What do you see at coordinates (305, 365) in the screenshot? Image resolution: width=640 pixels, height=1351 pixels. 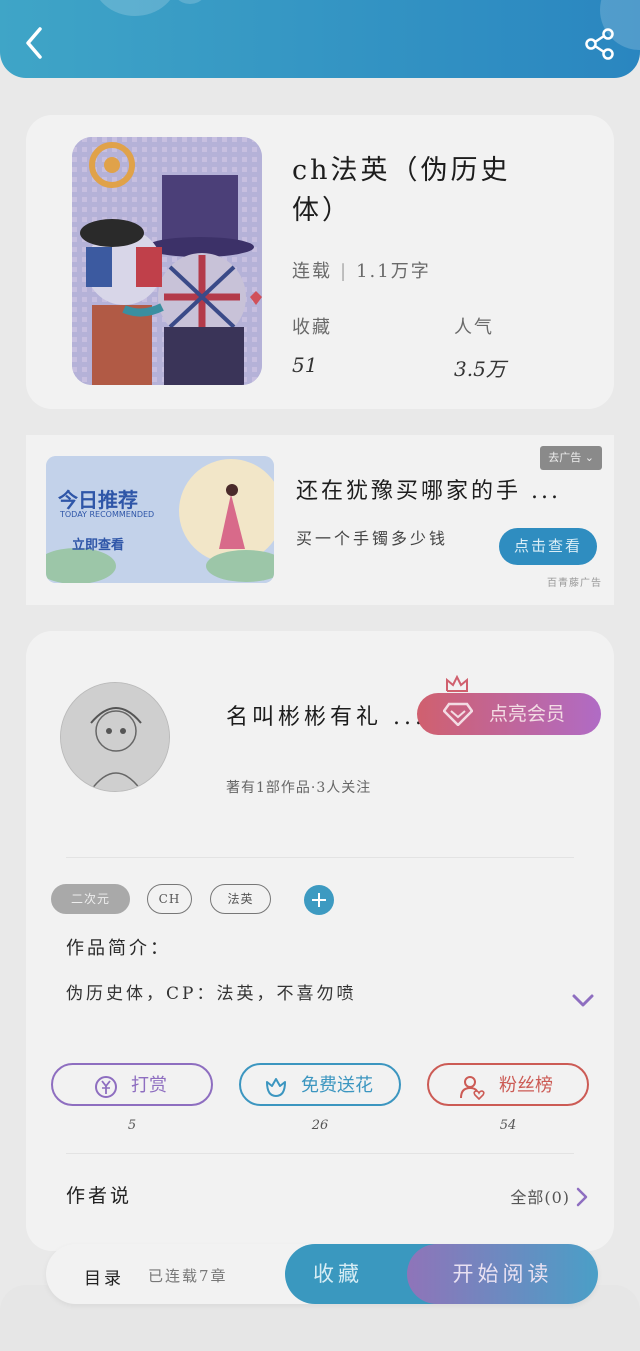 I see `favorites-value: 51` at bounding box center [305, 365].